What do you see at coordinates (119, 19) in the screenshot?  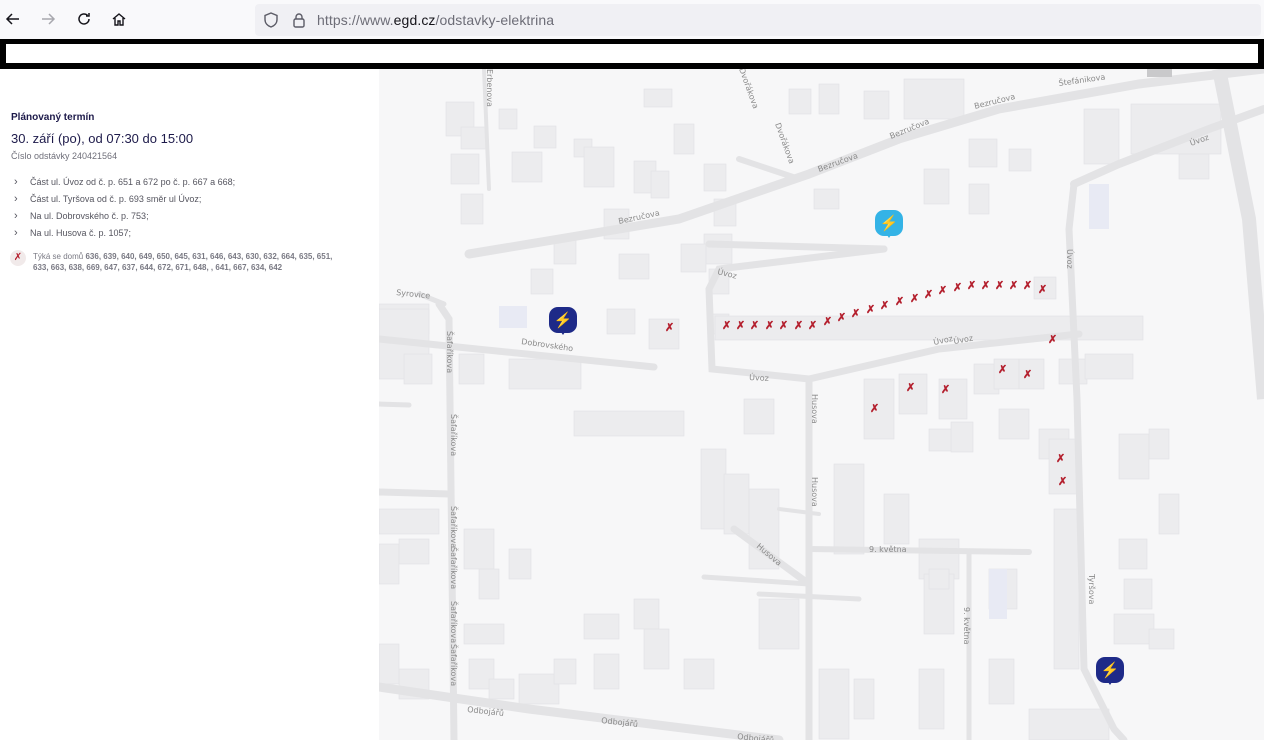 I see `home-icon` at bounding box center [119, 19].